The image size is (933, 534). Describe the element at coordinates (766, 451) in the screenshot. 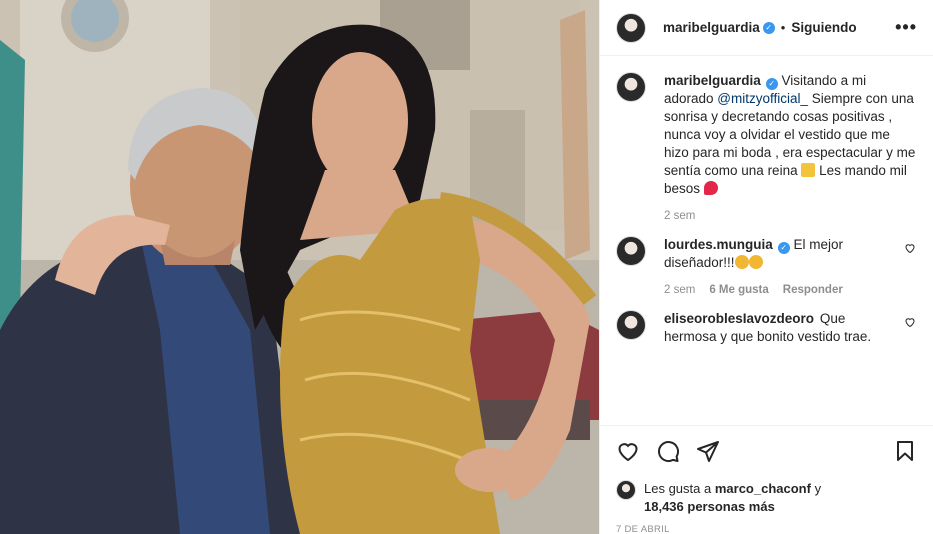

I see `action-icons` at that location.